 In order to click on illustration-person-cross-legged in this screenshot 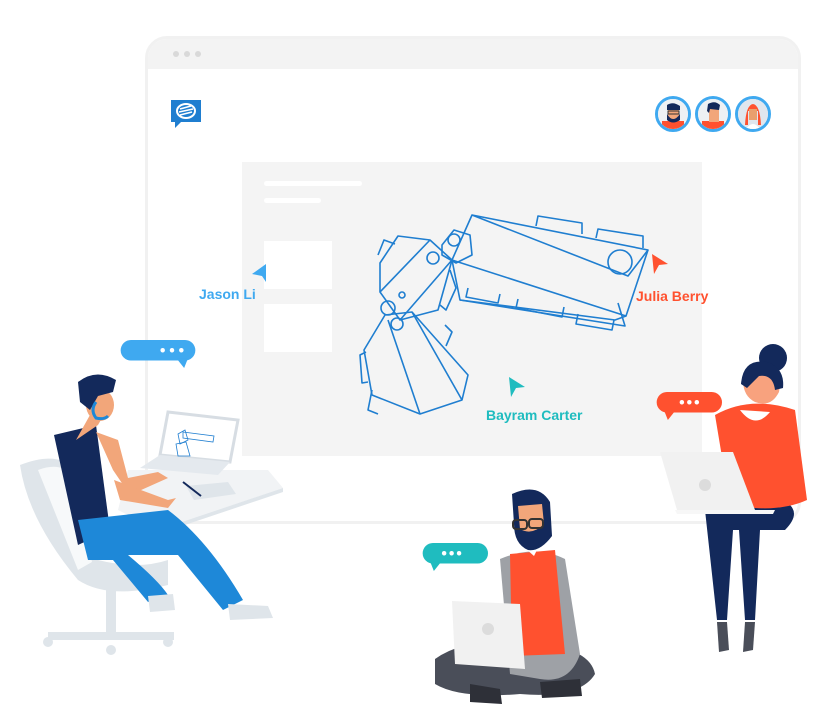, I will do `click(515, 596)`.